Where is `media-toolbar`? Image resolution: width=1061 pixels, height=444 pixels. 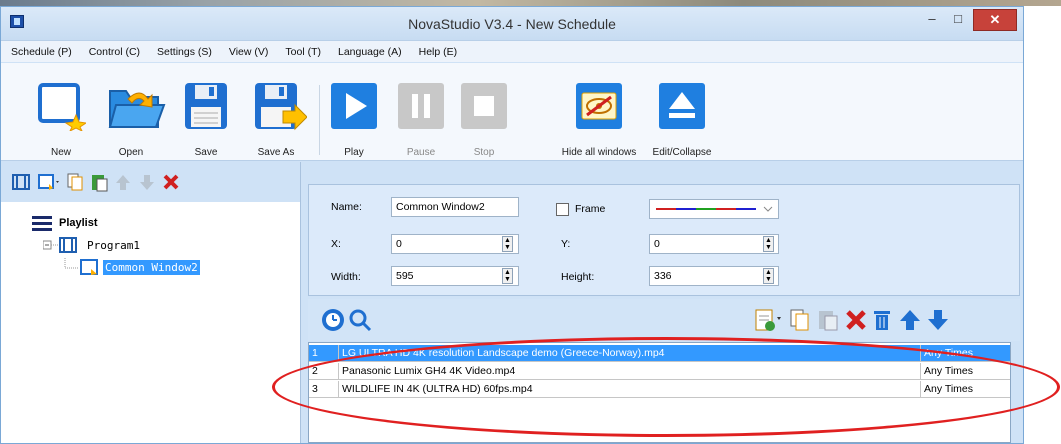
media-toolbar is located at coordinates (664, 320).